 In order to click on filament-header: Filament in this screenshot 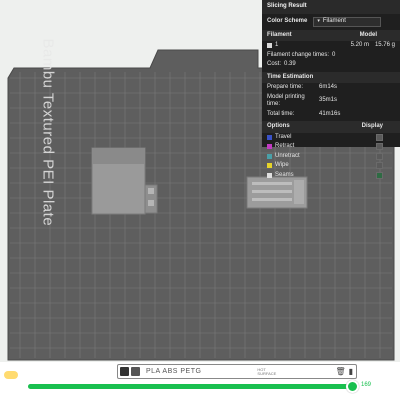, I will do `click(279, 34)`.